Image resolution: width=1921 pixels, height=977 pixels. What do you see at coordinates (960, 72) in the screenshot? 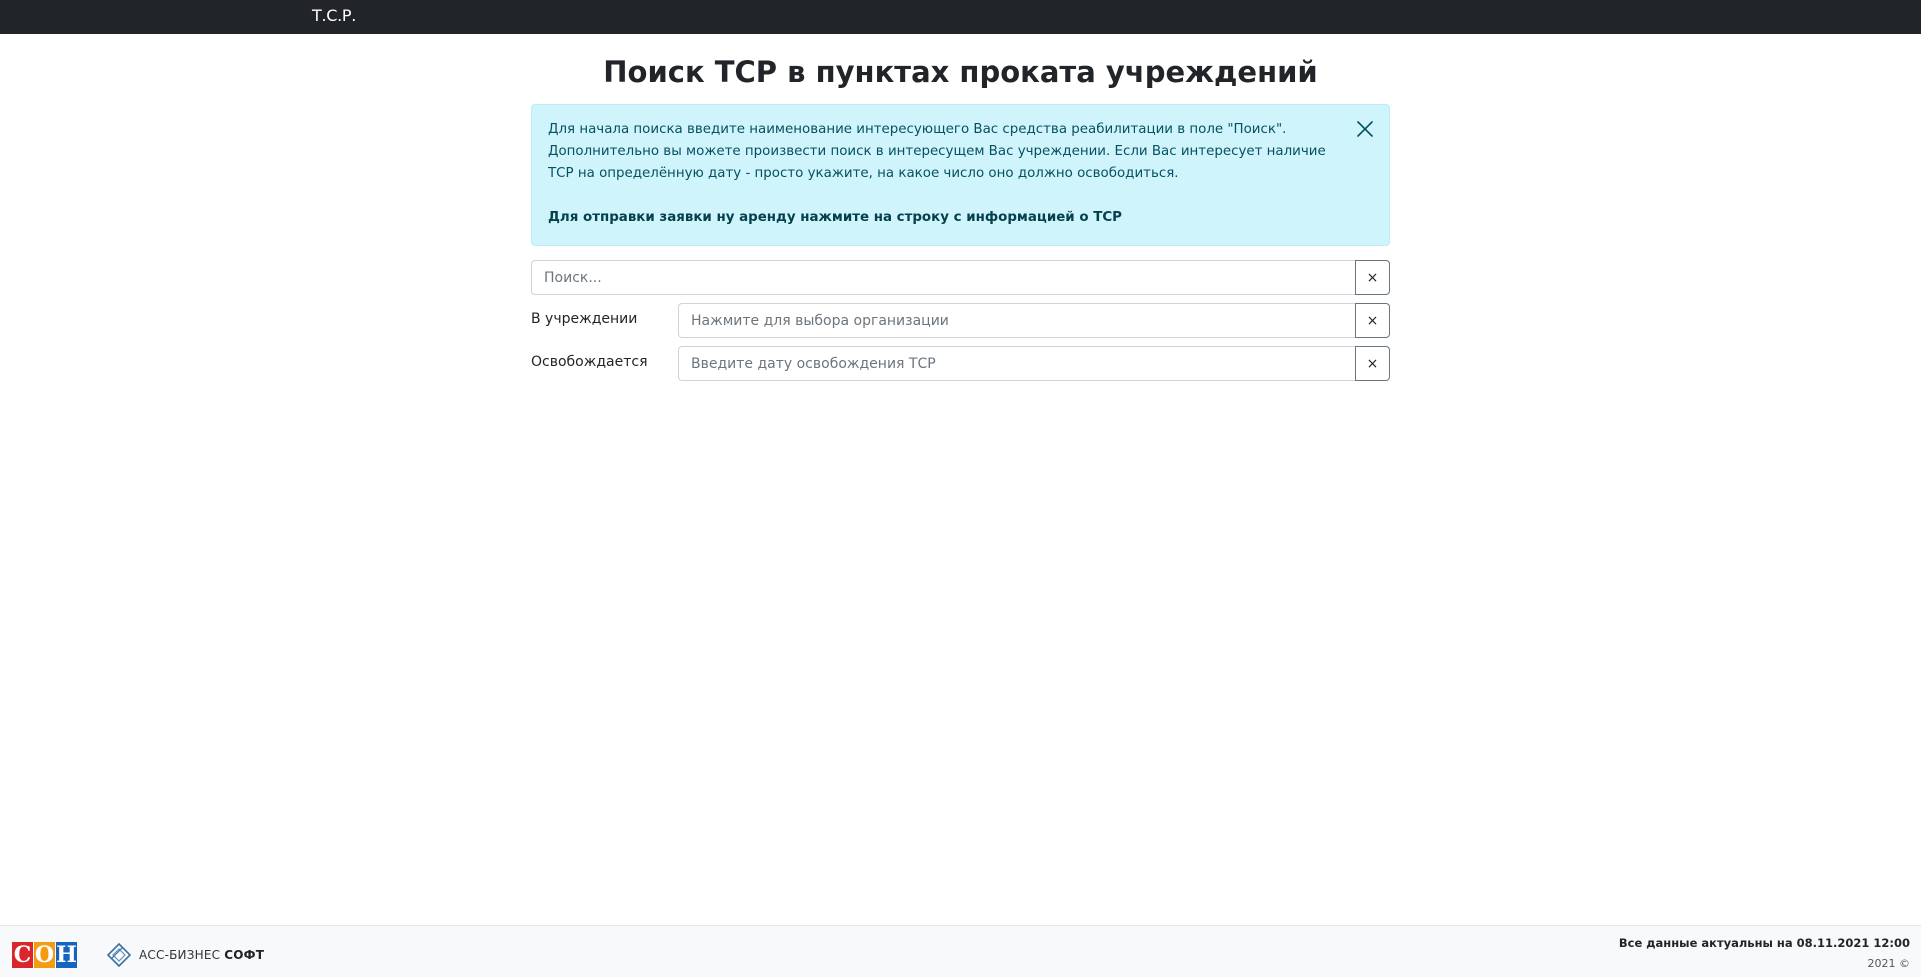
I see `page-title: Поиск ТСР в пунктах проката учреждений` at bounding box center [960, 72].